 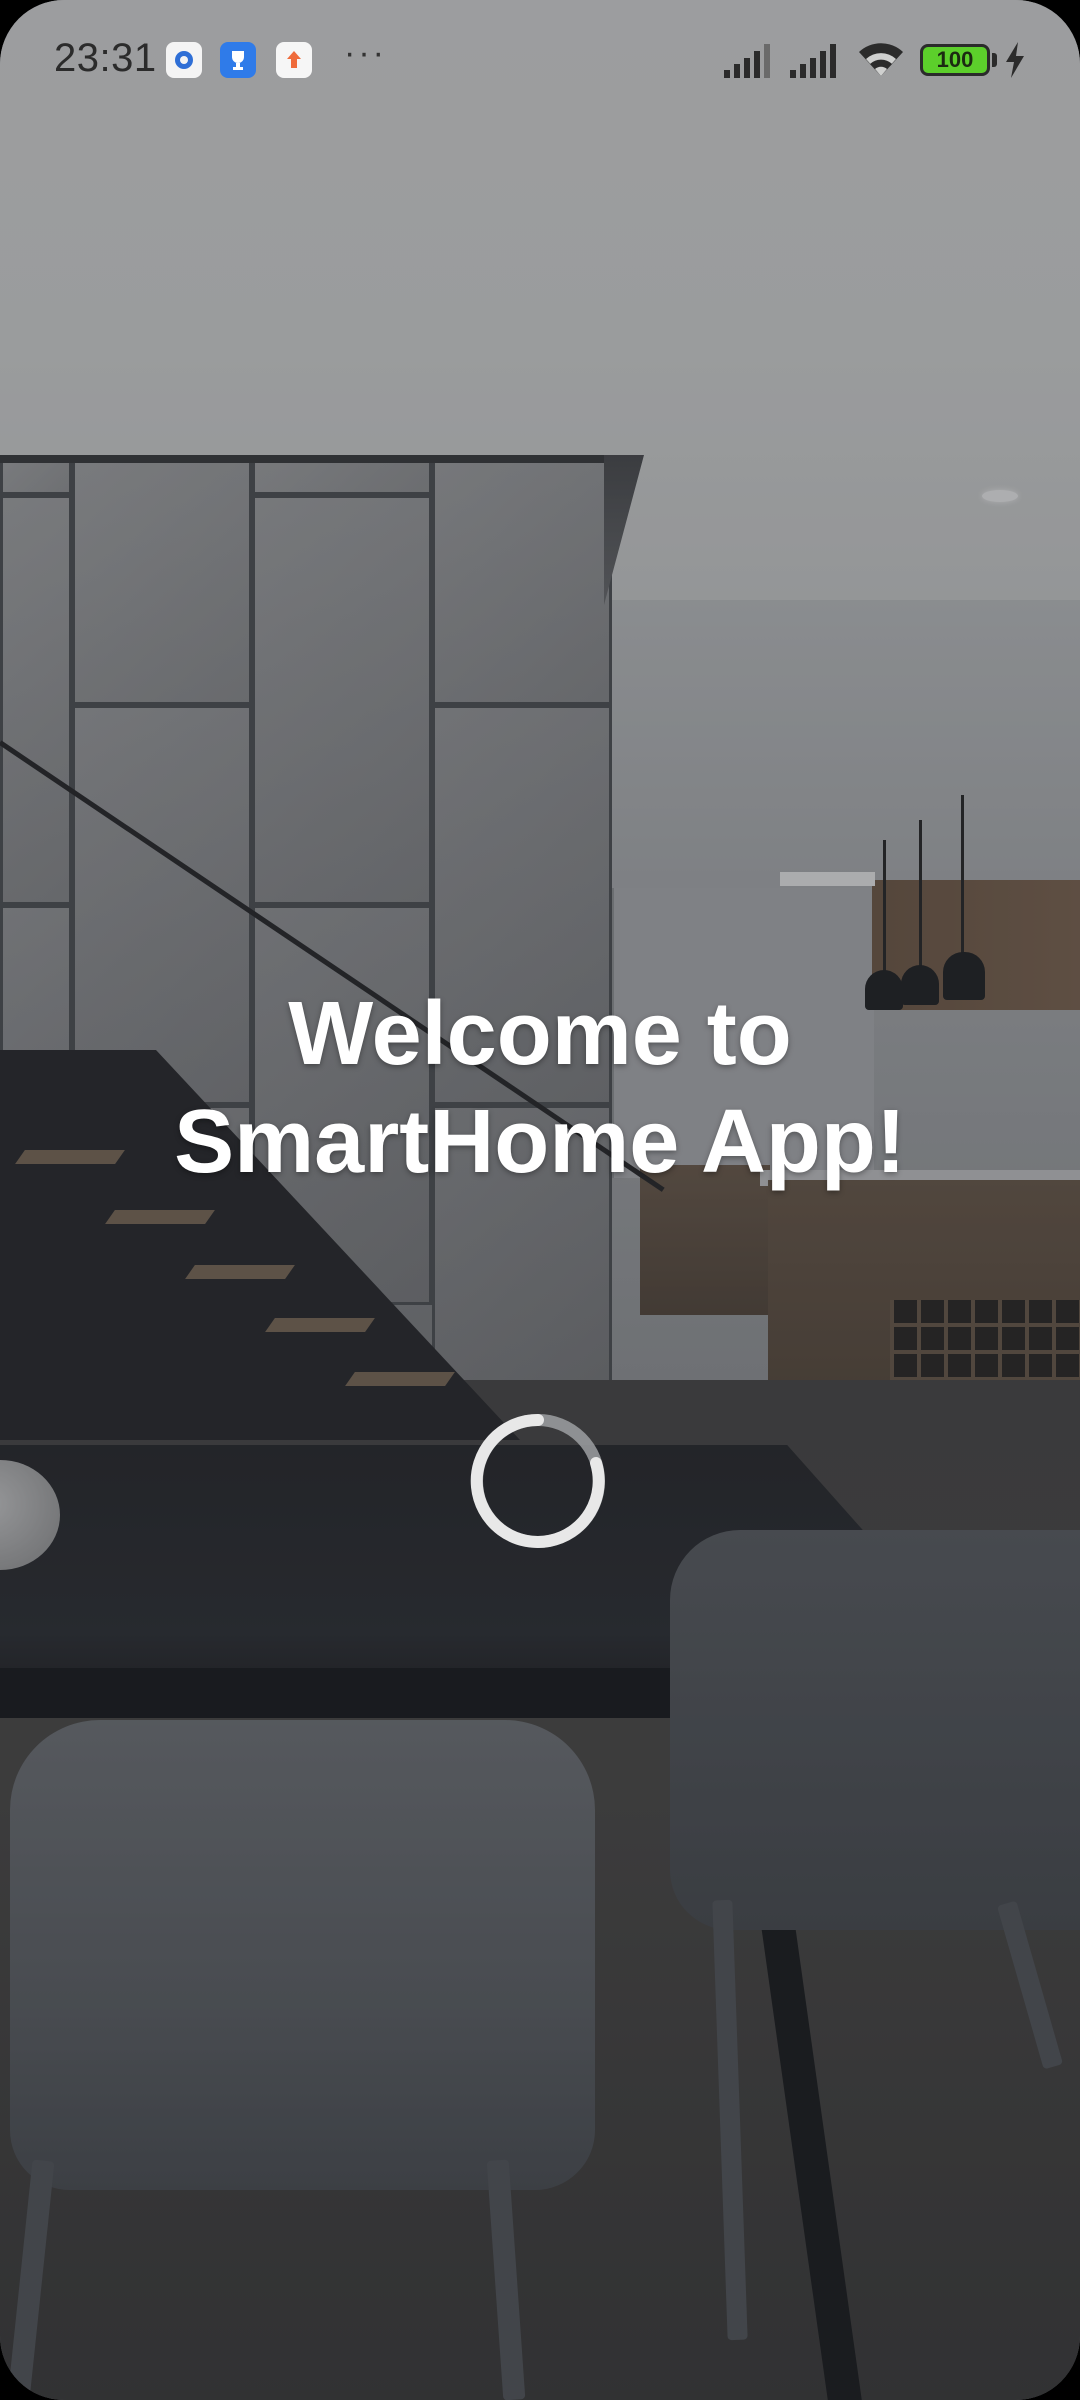 I want to click on arrow-up-icon, so click(x=294, y=59).